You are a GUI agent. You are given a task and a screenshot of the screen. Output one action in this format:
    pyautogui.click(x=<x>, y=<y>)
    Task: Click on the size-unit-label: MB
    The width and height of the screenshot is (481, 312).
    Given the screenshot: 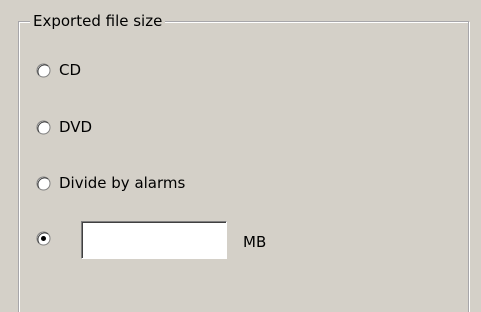 What is the action you would take?
    pyautogui.click(x=255, y=242)
    